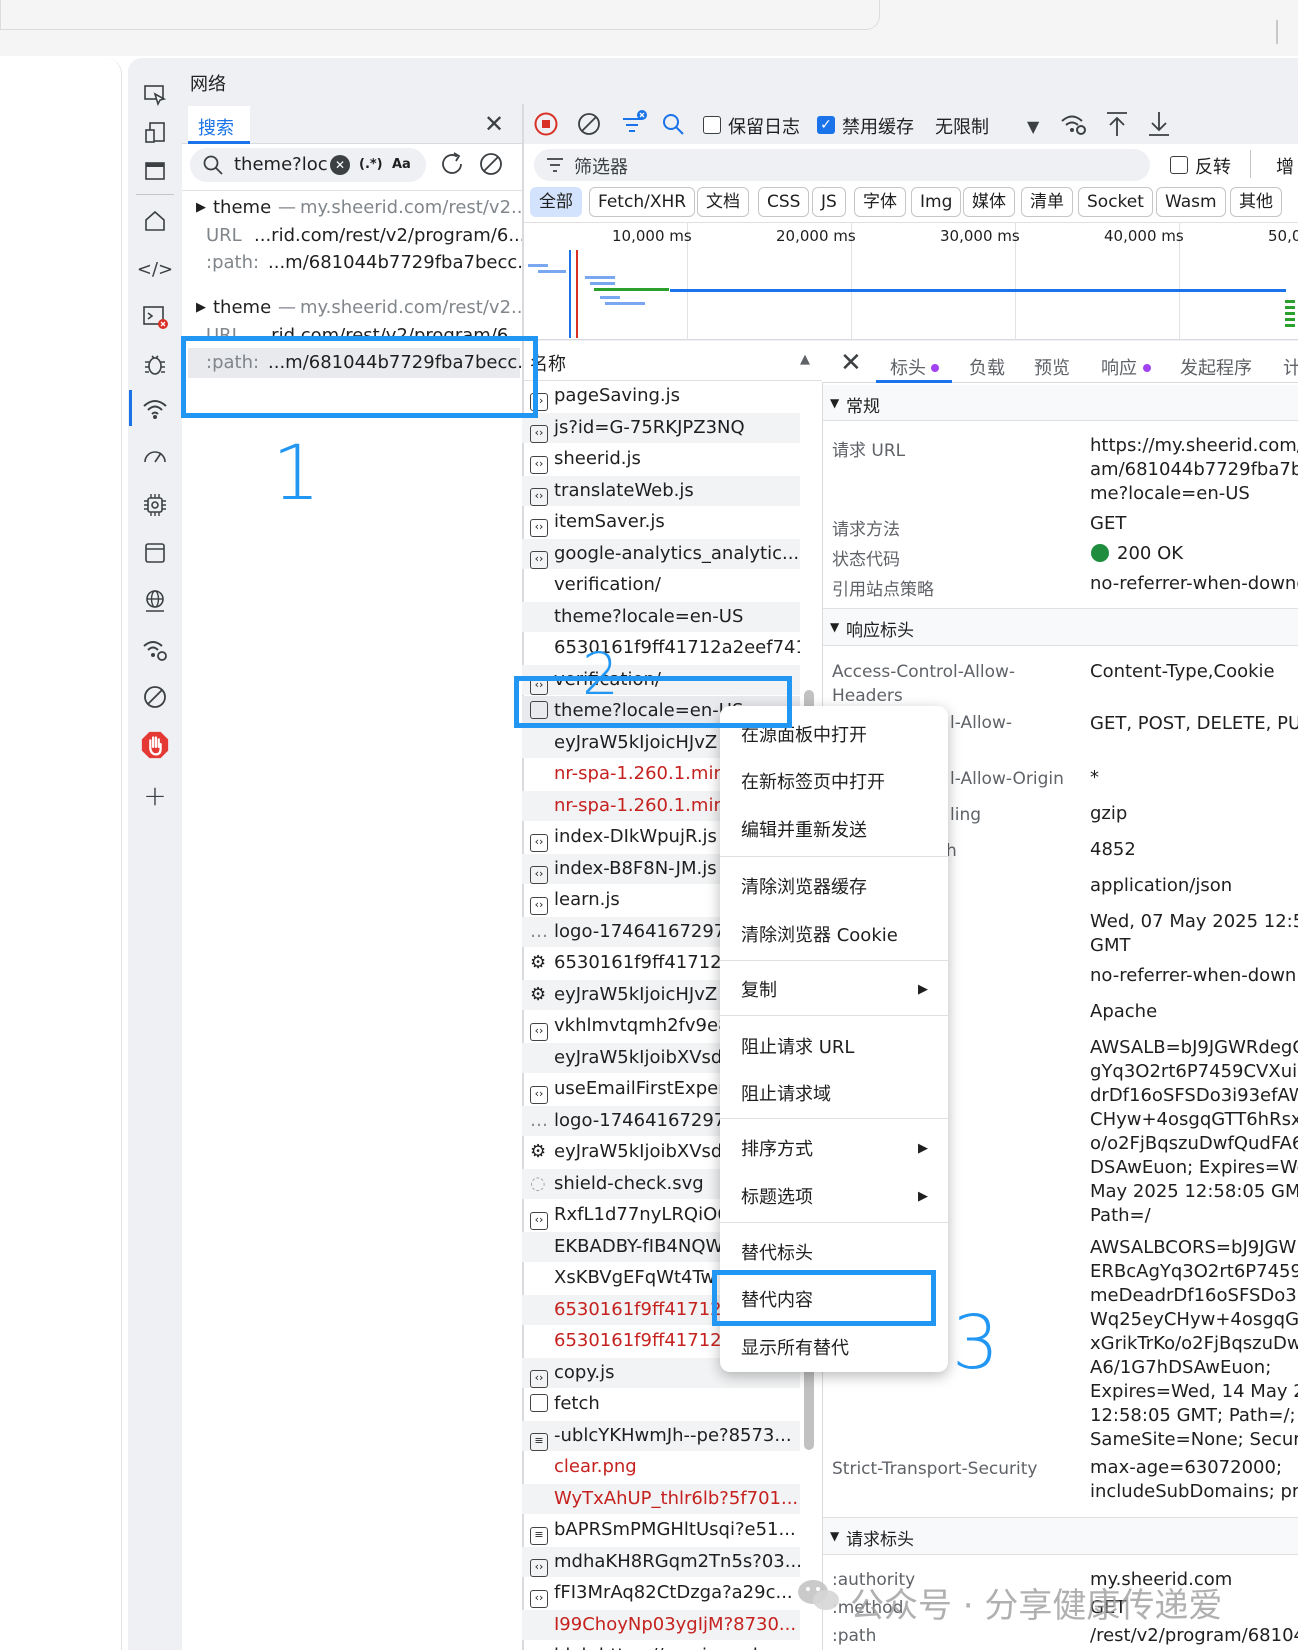 This screenshot has height=1650, width=1298. I want to click on network-conditions-icon, so click(155, 649).